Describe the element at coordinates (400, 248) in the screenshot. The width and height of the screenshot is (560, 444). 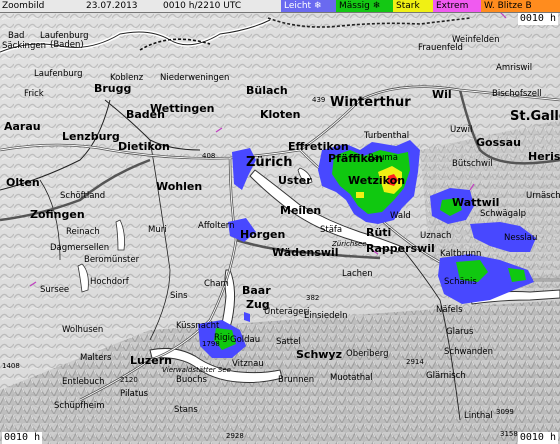
I see `city-label: Rapperswil` at that location.